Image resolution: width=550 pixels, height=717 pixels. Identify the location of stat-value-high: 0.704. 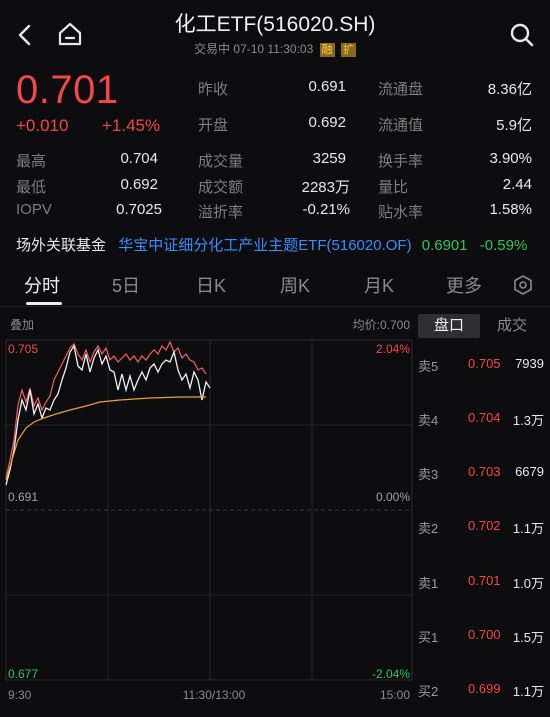
(139, 158).